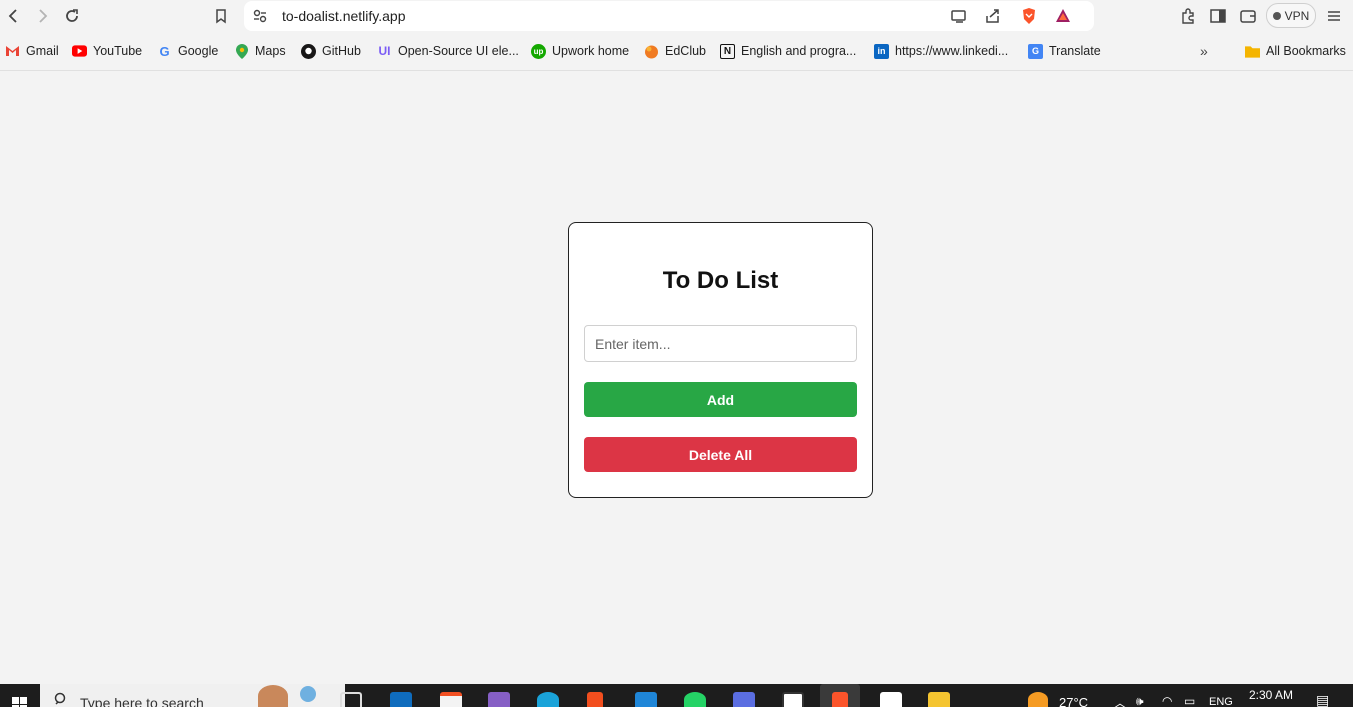 The image size is (1353, 707). I want to click on task-view-icon, so click(351, 699).